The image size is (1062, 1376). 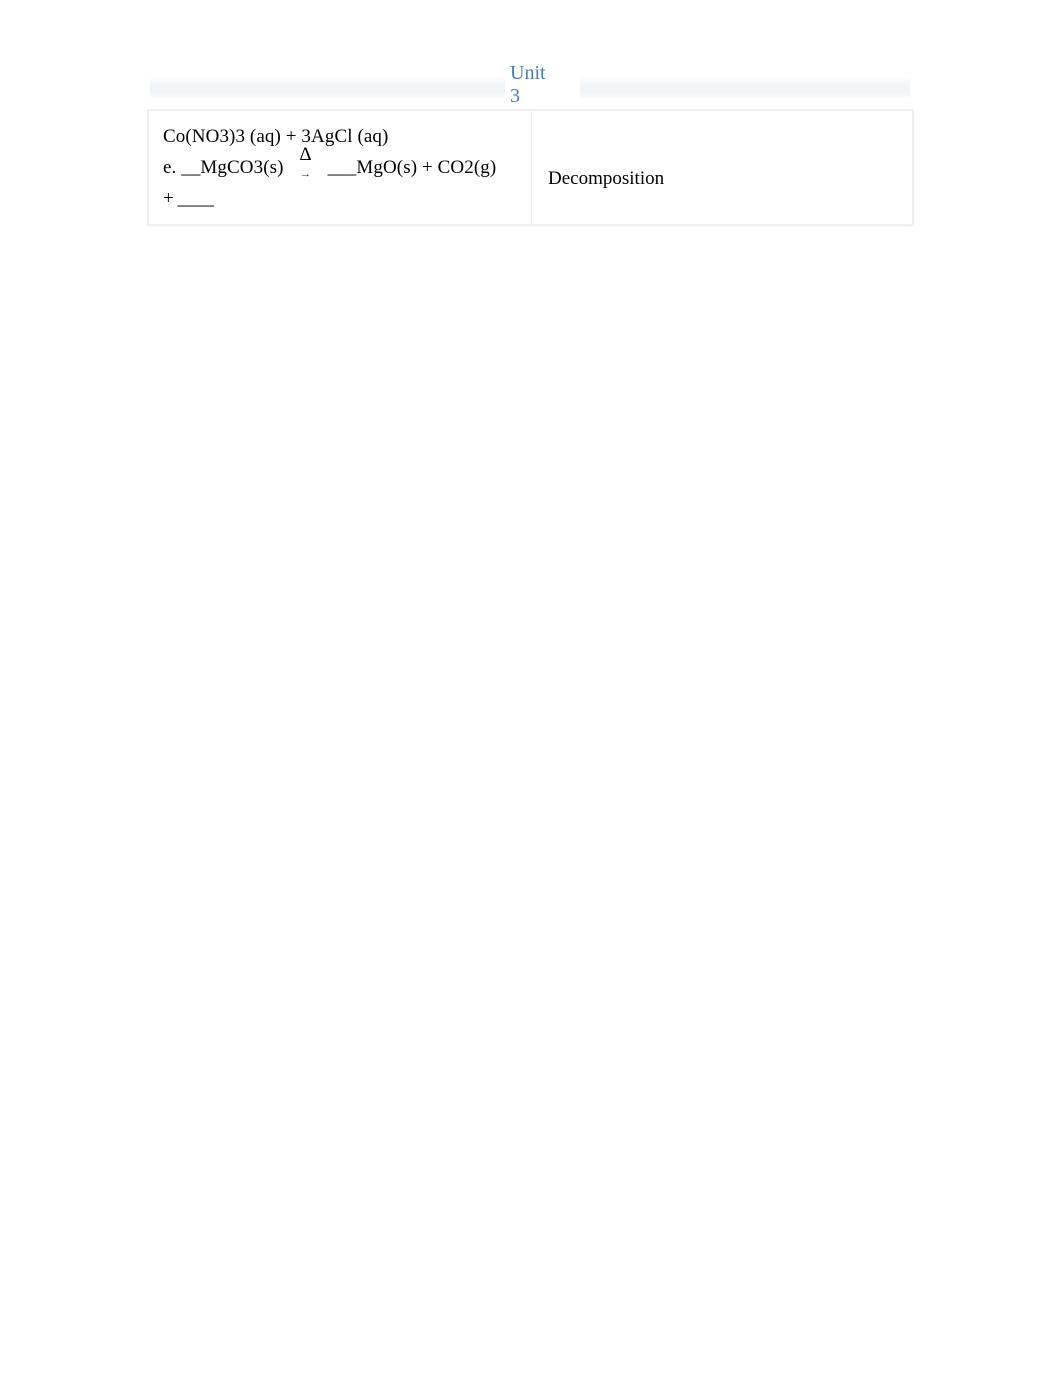 I want to click on equation-line-2-reactants: e. __MgCO3(s), so click(x=223, y=167).